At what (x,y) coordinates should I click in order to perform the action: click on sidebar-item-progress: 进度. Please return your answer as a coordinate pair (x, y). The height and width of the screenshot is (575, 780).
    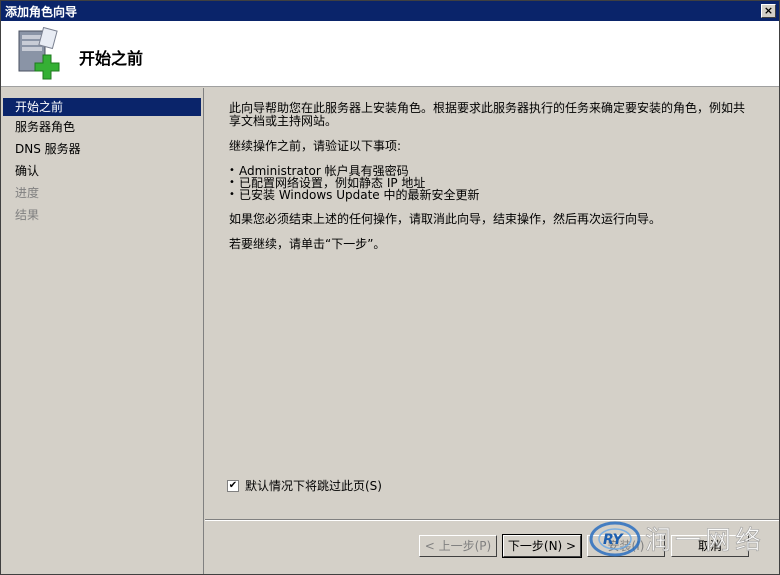
    Looking at the image, I should click on (27, 193).